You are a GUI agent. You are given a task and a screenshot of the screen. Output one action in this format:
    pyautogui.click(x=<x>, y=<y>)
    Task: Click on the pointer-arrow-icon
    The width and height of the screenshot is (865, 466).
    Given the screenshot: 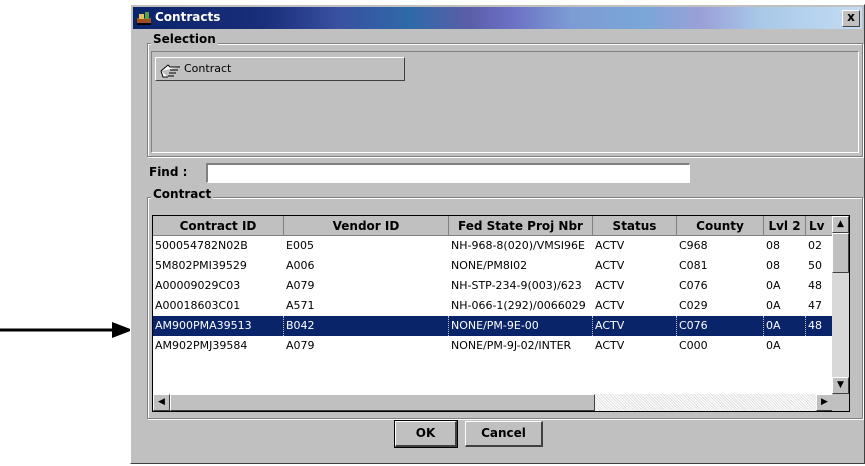 What is the action you would take?
    pyautogui.click(x=66, y=330)
    